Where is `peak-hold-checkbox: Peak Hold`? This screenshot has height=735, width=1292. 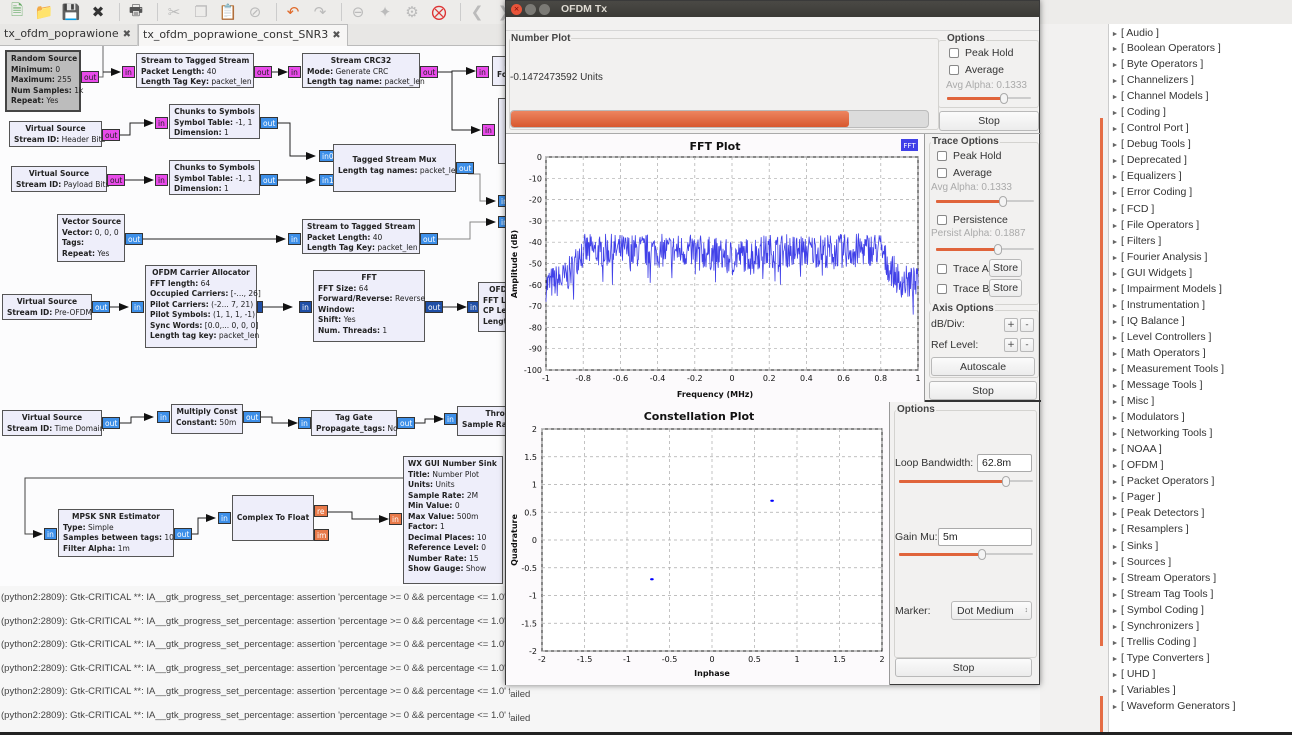
peak-hold-checkbox: Peak Hold is located at coordinates (981, 53).